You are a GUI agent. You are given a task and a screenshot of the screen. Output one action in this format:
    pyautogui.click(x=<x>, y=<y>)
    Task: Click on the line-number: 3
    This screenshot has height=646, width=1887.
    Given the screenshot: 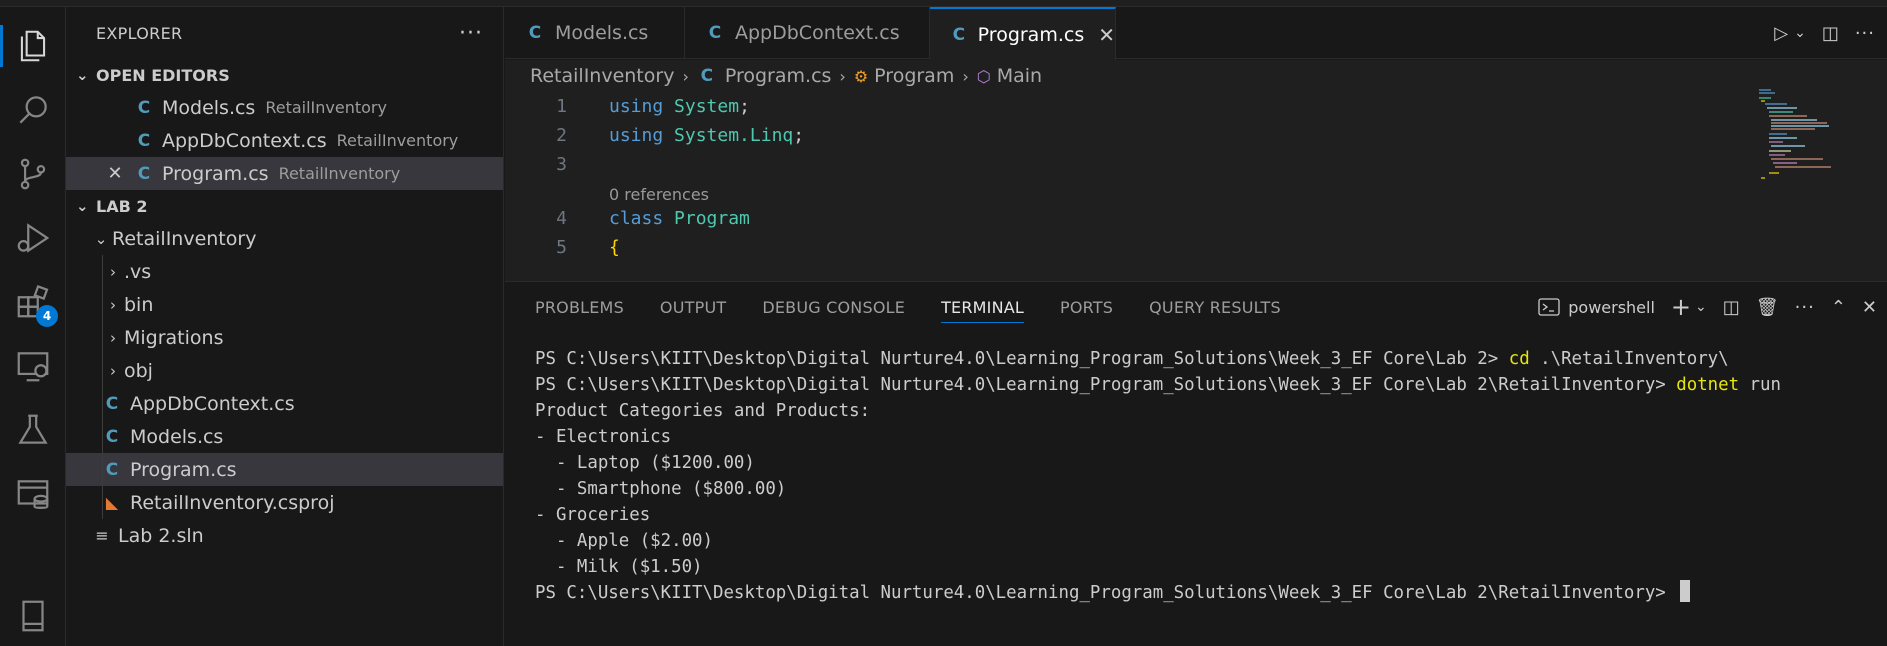 What is the action you would take?
    pyautogui.click(x=561, y=164)
    